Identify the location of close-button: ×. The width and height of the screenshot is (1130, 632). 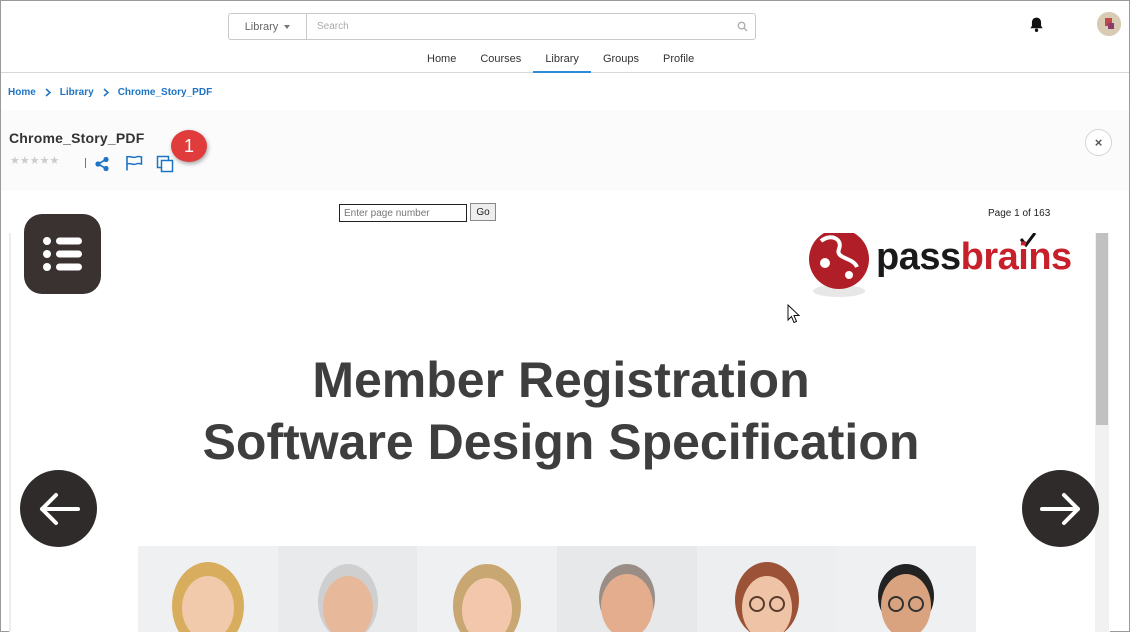
(1098, 142).